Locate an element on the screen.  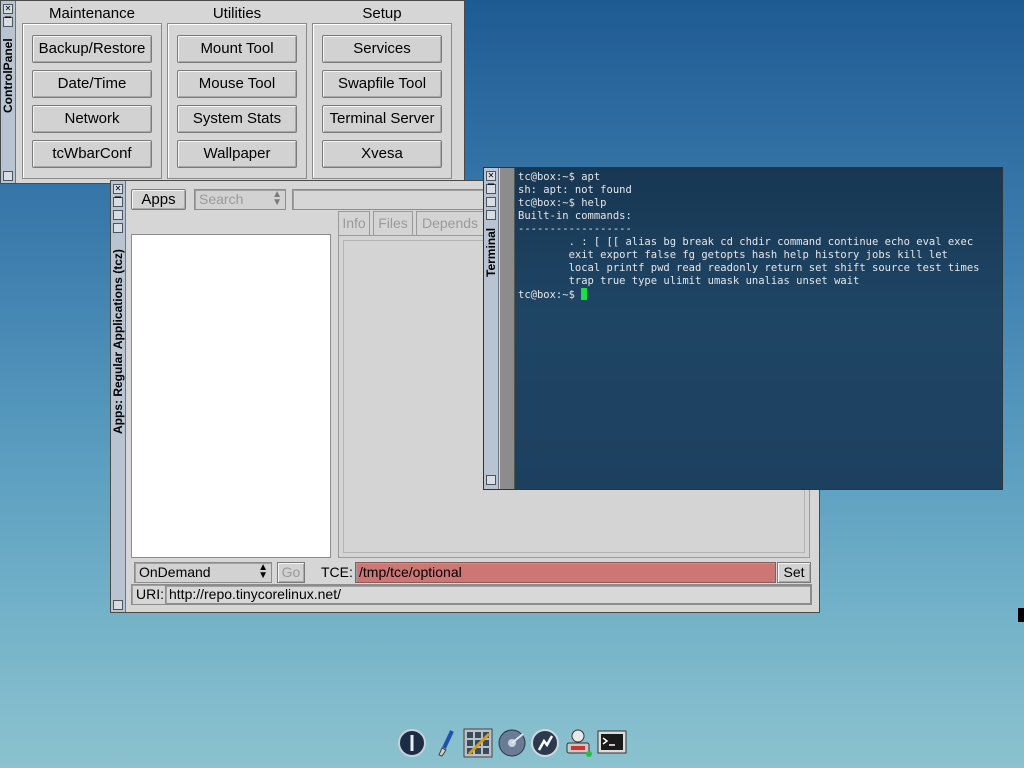
paintbrush-icon is located at coordinates (447, 743).